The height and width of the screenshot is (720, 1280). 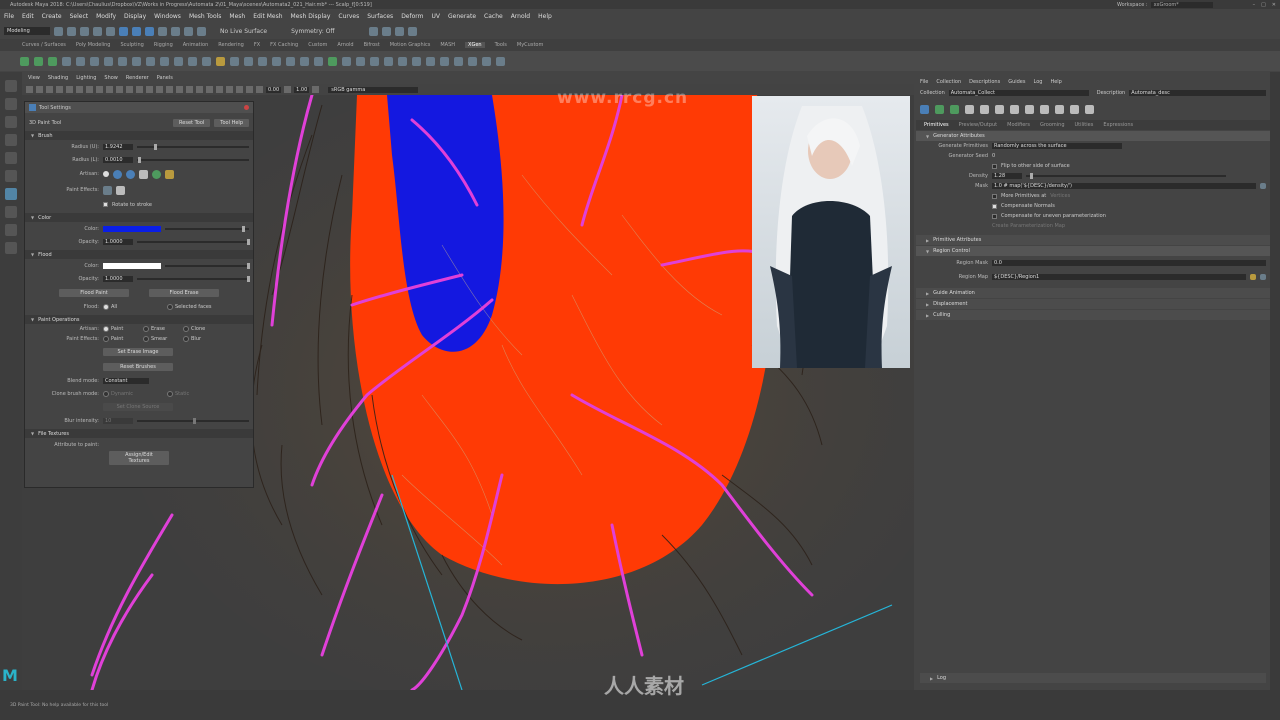 I want to click on create-guides-icon, so click(x=52, y=61).